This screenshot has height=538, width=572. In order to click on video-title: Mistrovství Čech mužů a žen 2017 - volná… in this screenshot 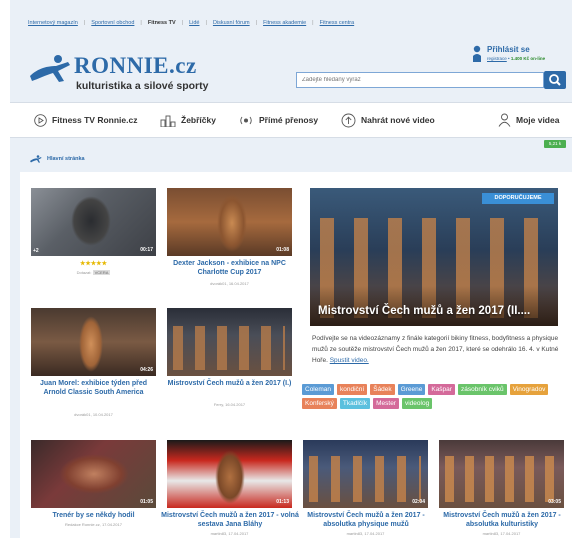, I will do `click(230, 520)`.